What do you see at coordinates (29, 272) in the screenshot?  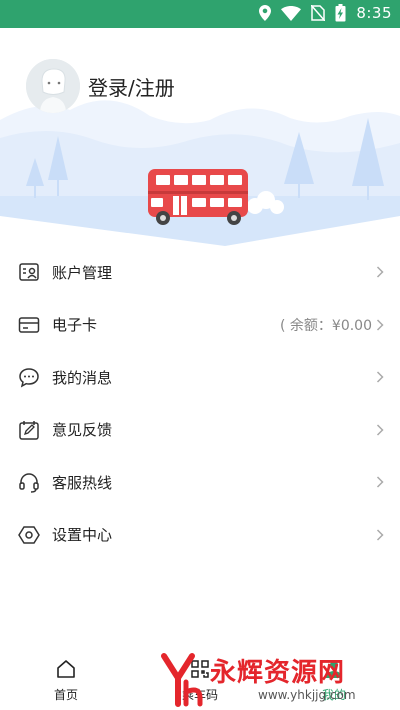 I see `account-card-icon` at bounding box center [29, 272].